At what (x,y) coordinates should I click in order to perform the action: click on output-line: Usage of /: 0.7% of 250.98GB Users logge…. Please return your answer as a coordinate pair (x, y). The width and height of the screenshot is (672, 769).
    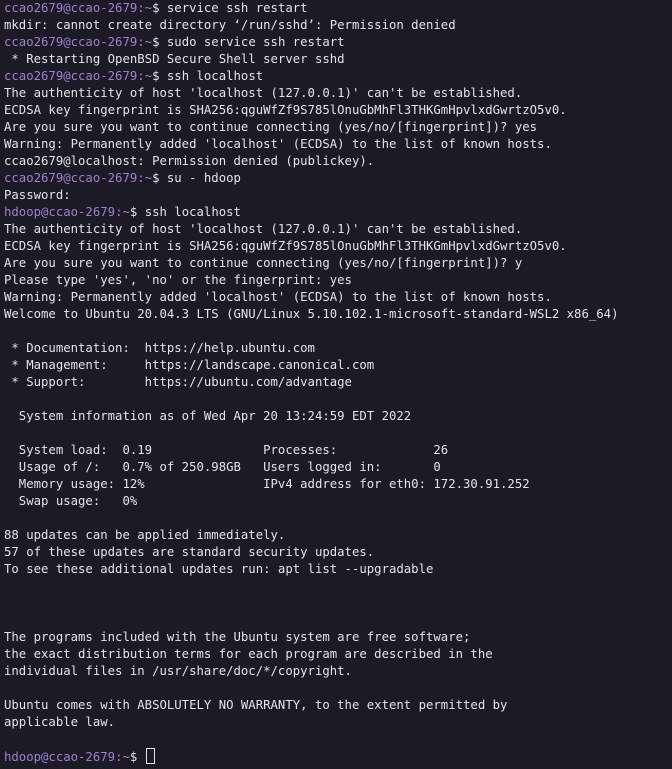
    Looking at the image, I should click on (338, 467).